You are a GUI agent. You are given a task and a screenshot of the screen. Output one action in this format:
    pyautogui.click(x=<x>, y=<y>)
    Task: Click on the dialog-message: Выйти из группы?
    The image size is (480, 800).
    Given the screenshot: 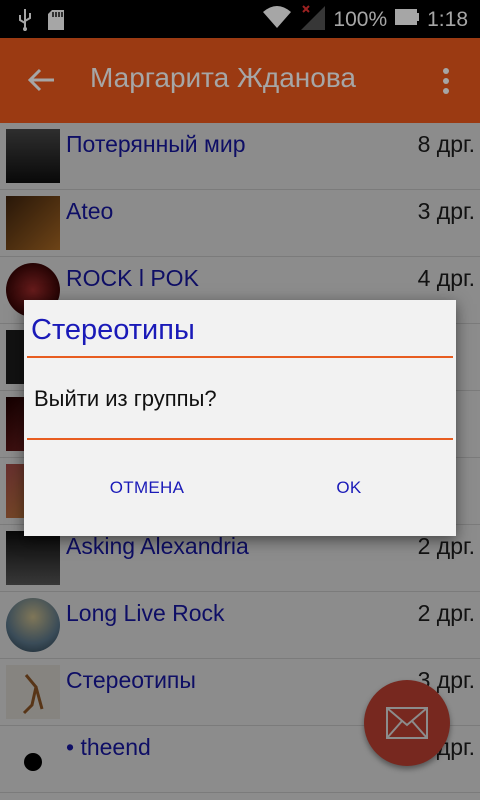 What is the action you would take?
    pyautogui.click(x=125, y=398)
    